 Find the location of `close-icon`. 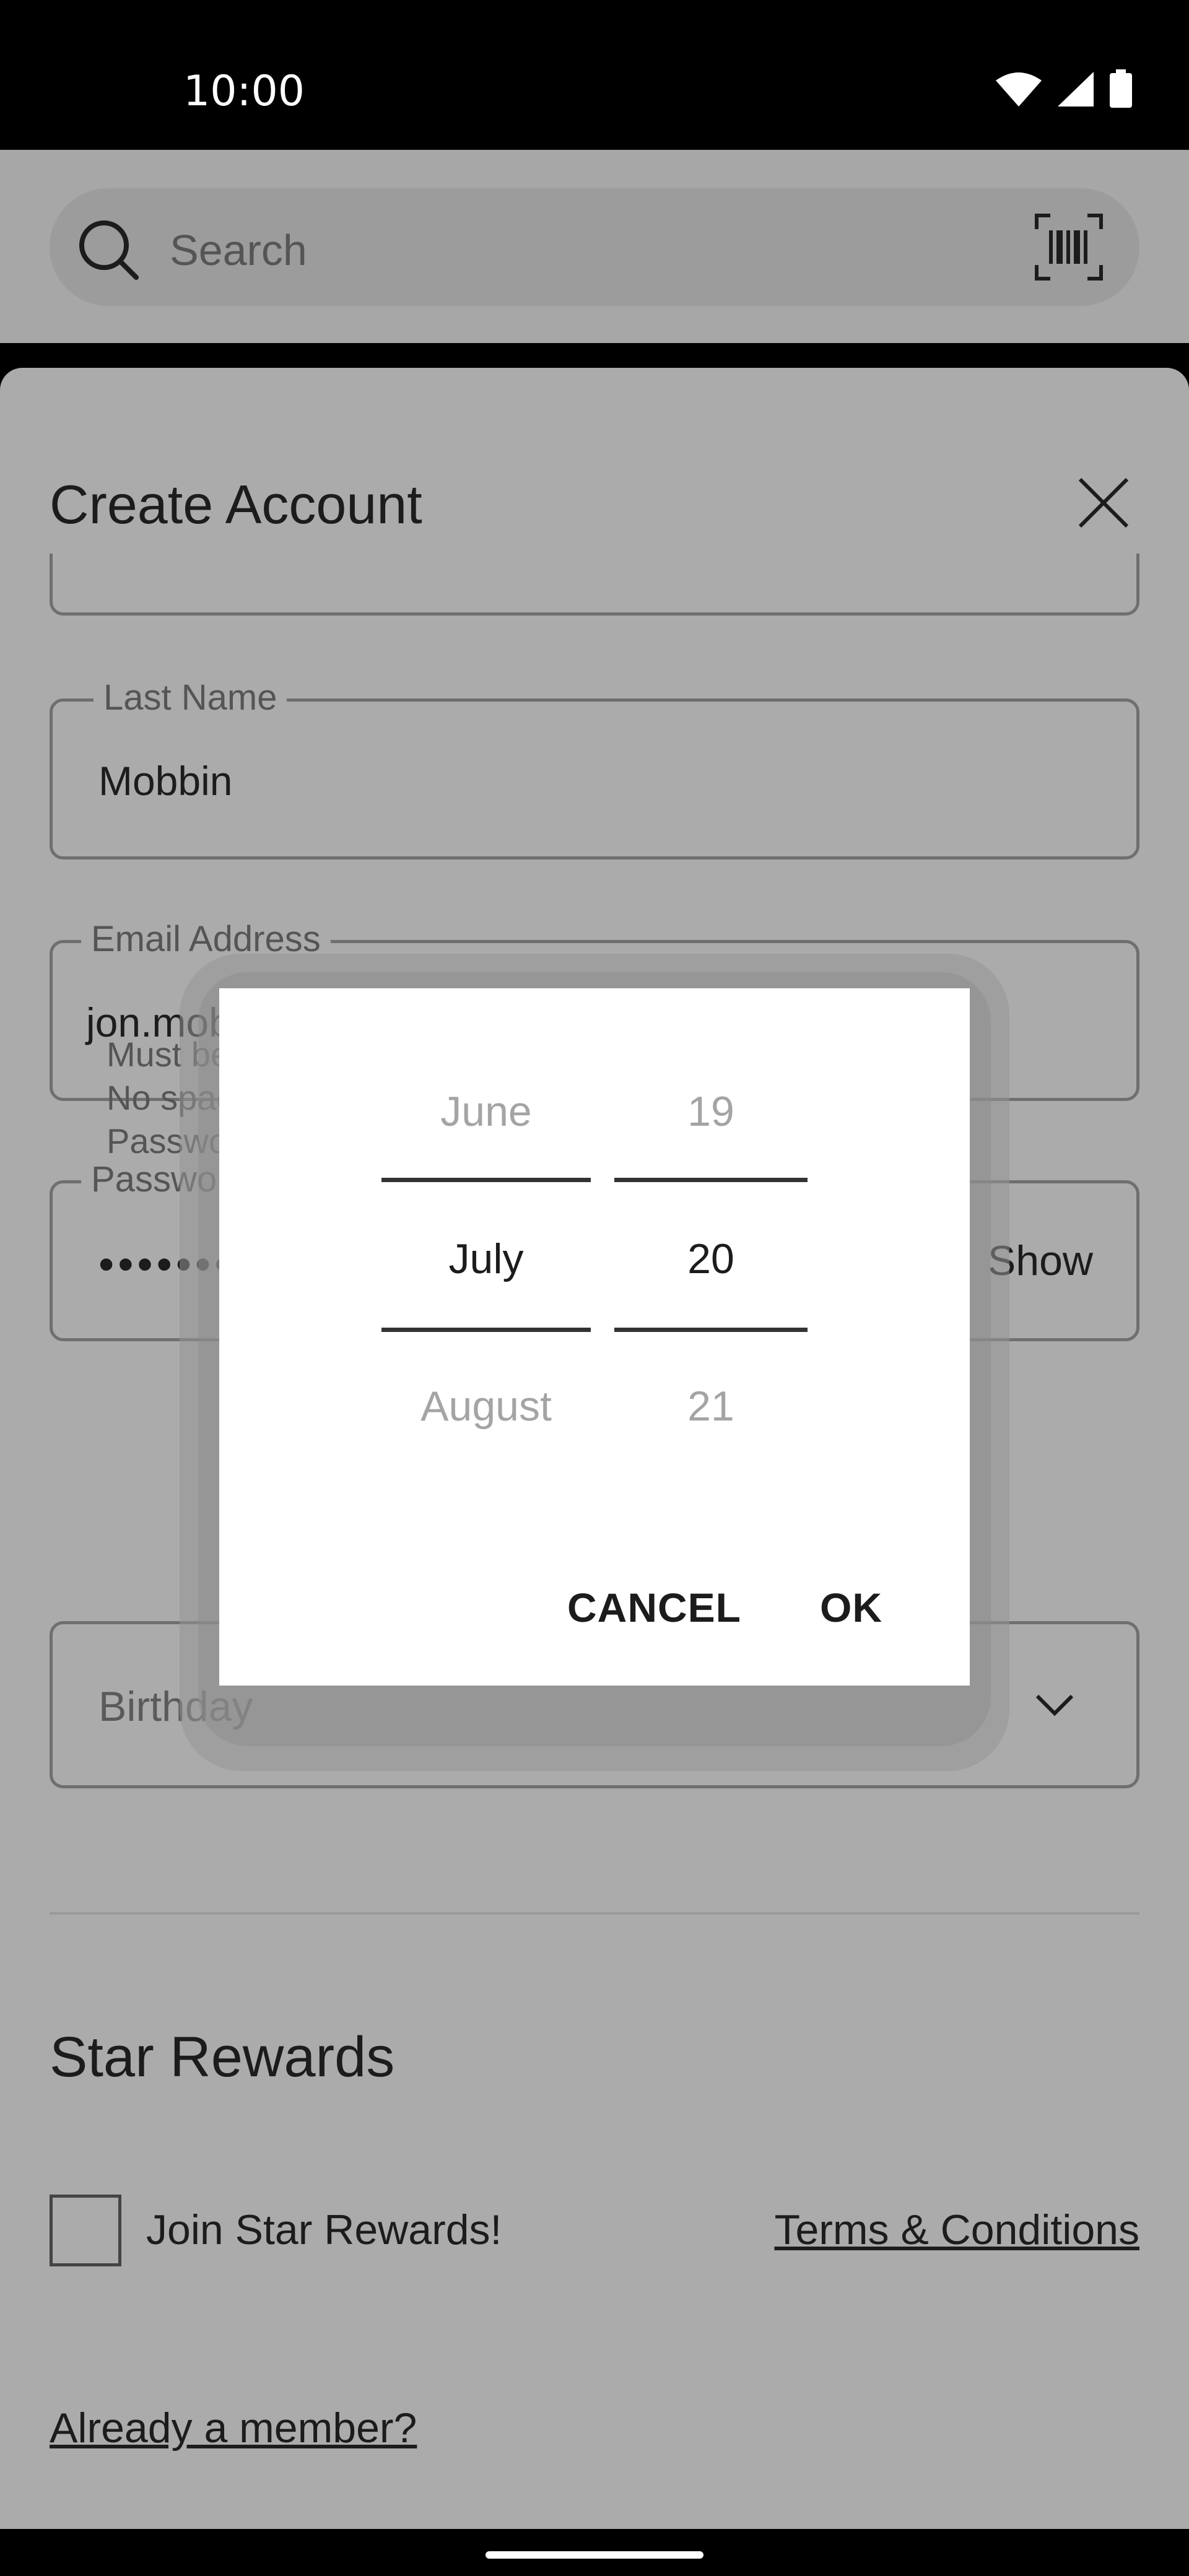

close-icon is located at coordinates (1104, 503).